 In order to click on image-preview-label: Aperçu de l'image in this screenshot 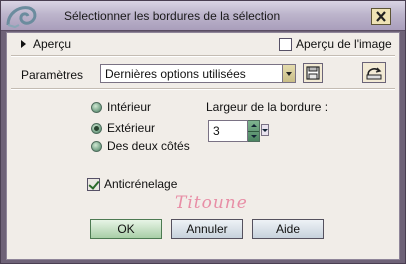, I will do `click(344, 44)`.